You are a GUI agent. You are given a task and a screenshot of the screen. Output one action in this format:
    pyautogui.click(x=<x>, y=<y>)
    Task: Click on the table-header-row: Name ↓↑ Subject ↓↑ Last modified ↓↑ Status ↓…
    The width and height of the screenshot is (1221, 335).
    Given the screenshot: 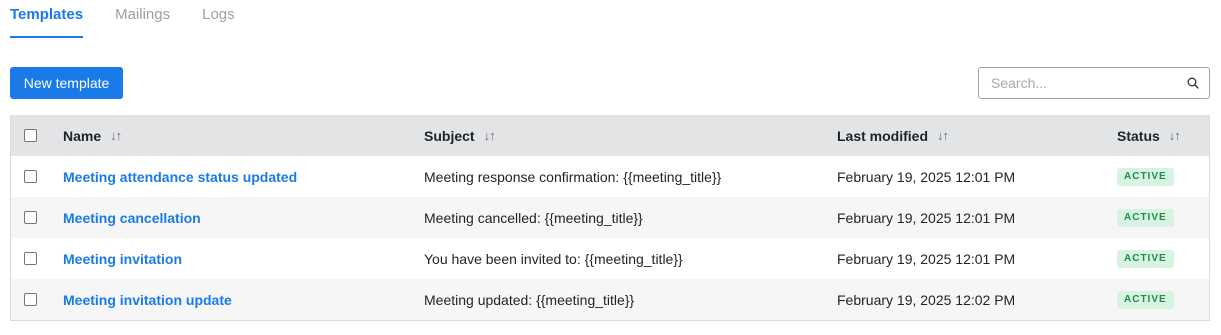 What is the action you would take?
    pyautogui.click(x=610, y=135)
    